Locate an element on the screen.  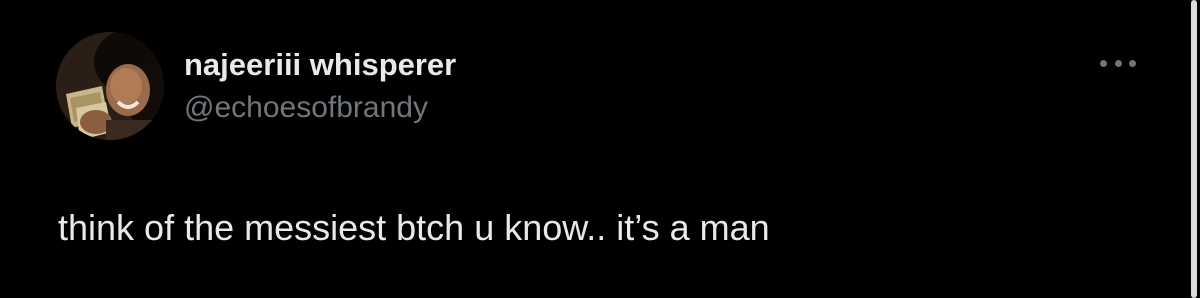
author-handle: @echoesofbrandy is located at coordinates (306, 108).